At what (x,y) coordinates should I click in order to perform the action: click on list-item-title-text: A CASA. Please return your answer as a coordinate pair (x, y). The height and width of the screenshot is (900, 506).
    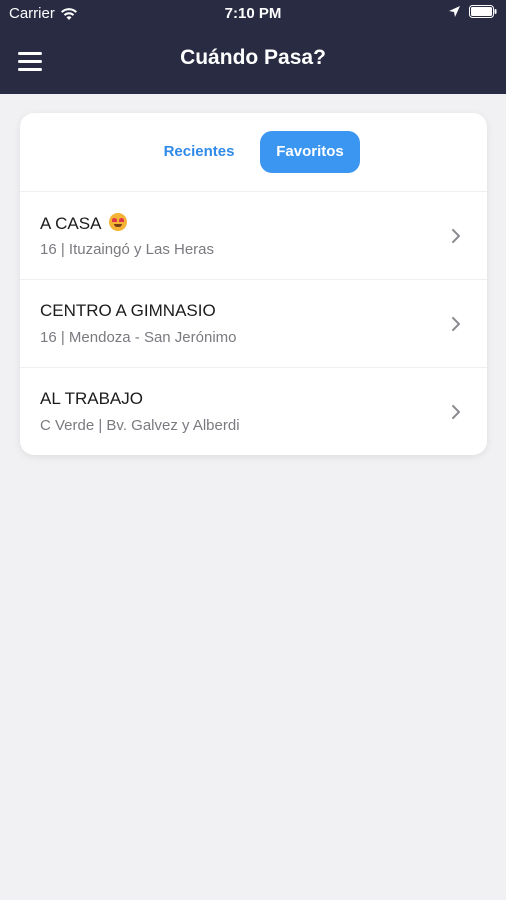
    Looking at the image, I should click on (70, 223).